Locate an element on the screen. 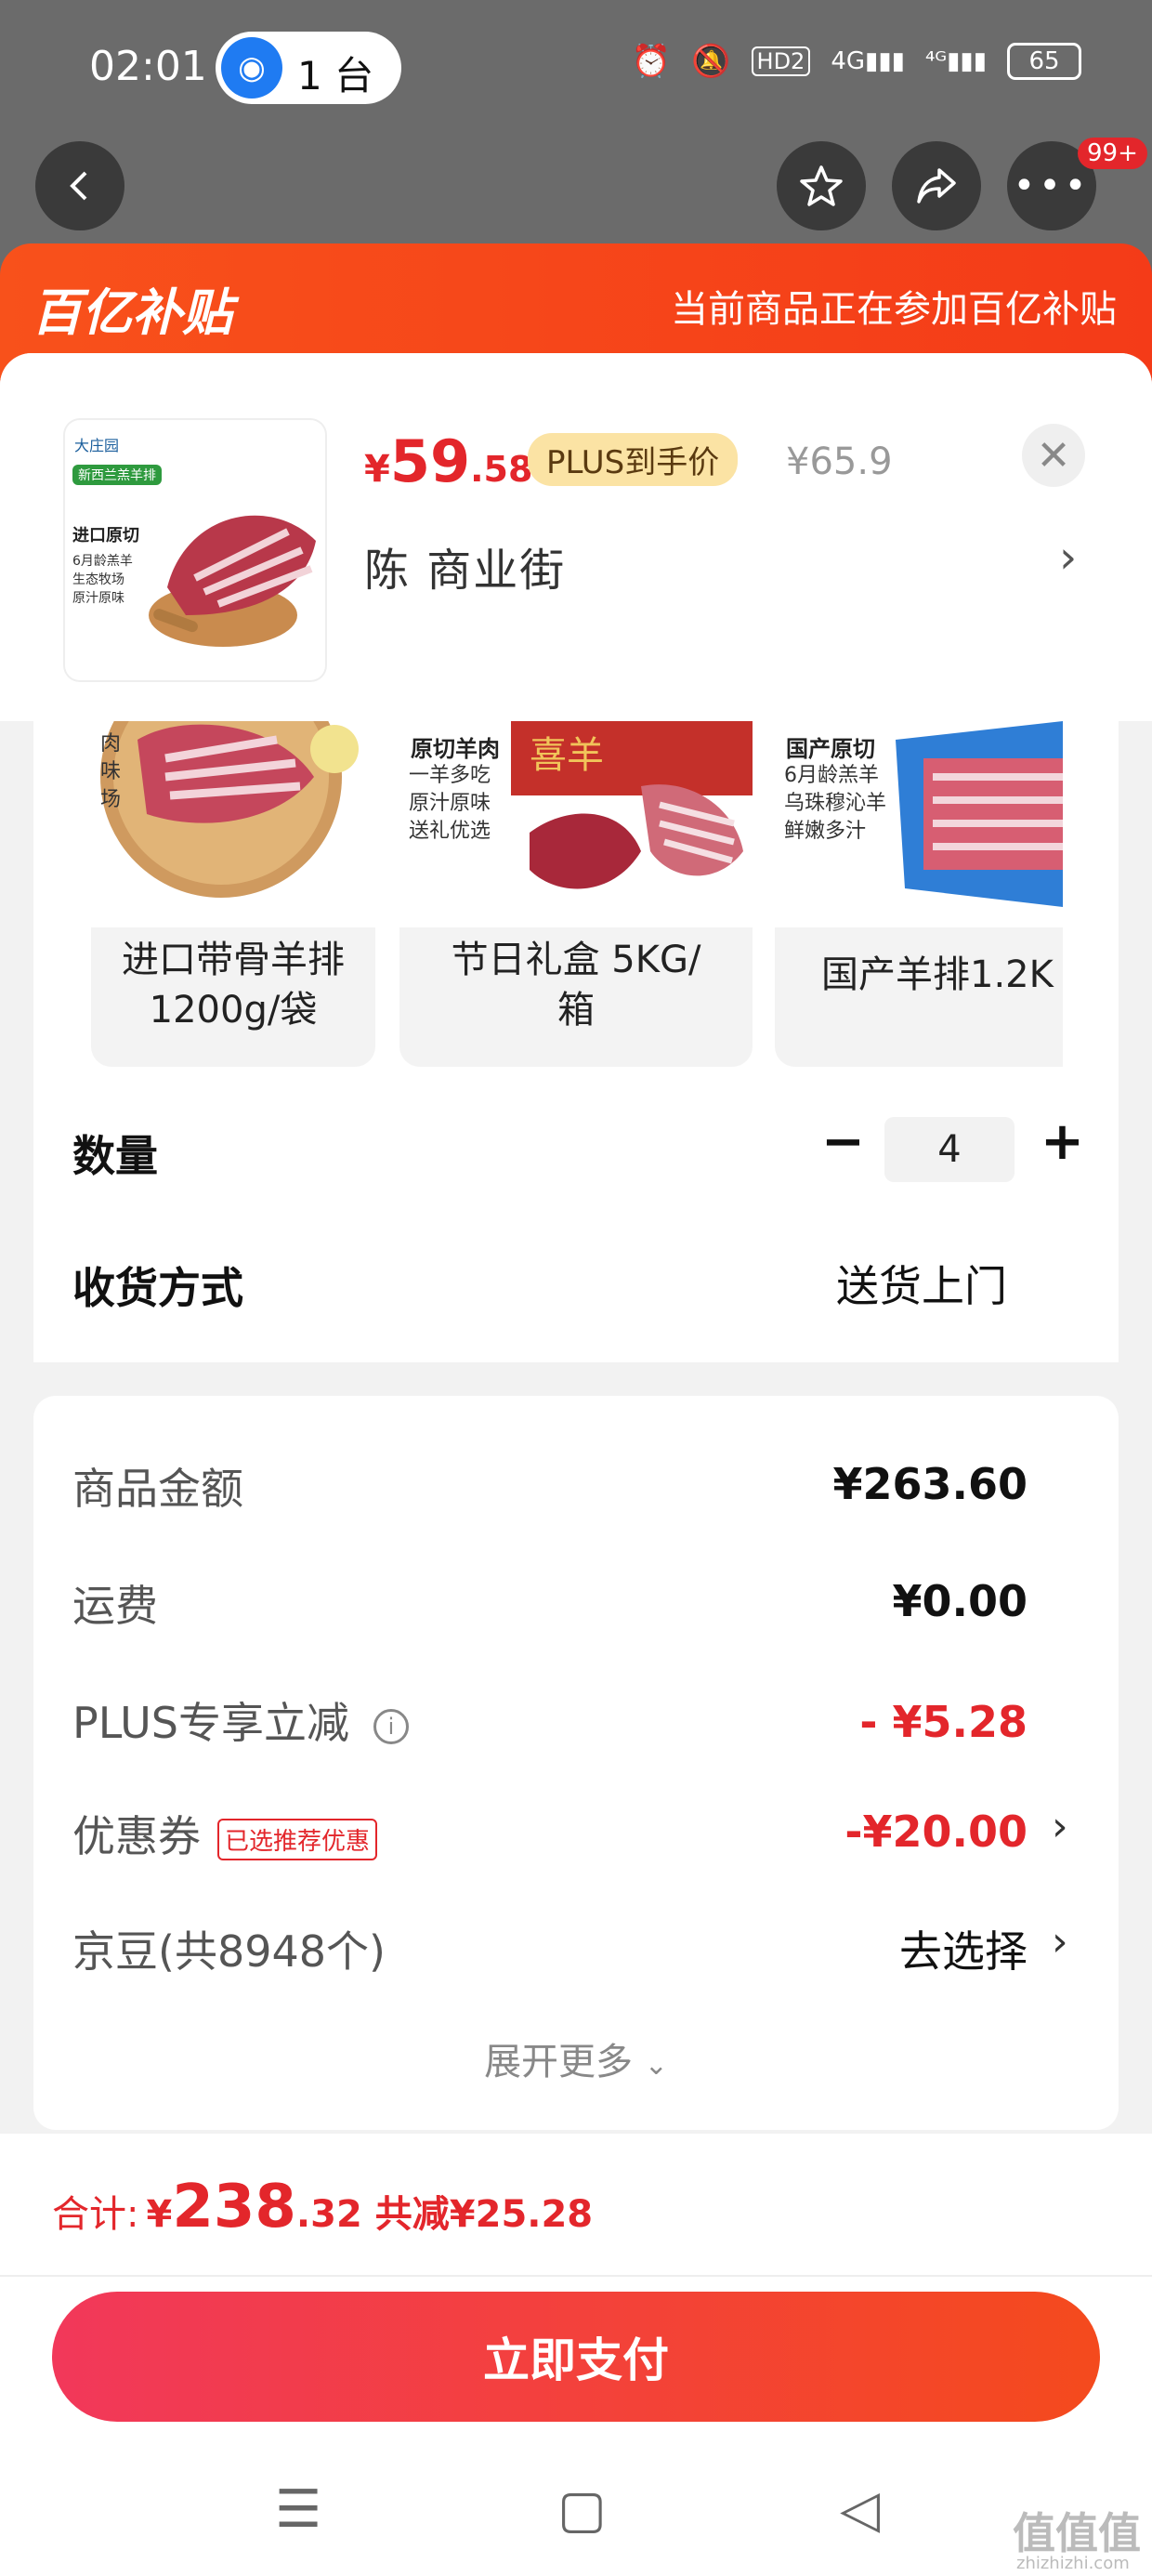 This screenshot has width=1152, height=2576. status-icons: ⏰ 🔕 HD2 4G▮▮▮ ⁴ᴳ▮▮▮ 65 is located at coordinates (856, 61).